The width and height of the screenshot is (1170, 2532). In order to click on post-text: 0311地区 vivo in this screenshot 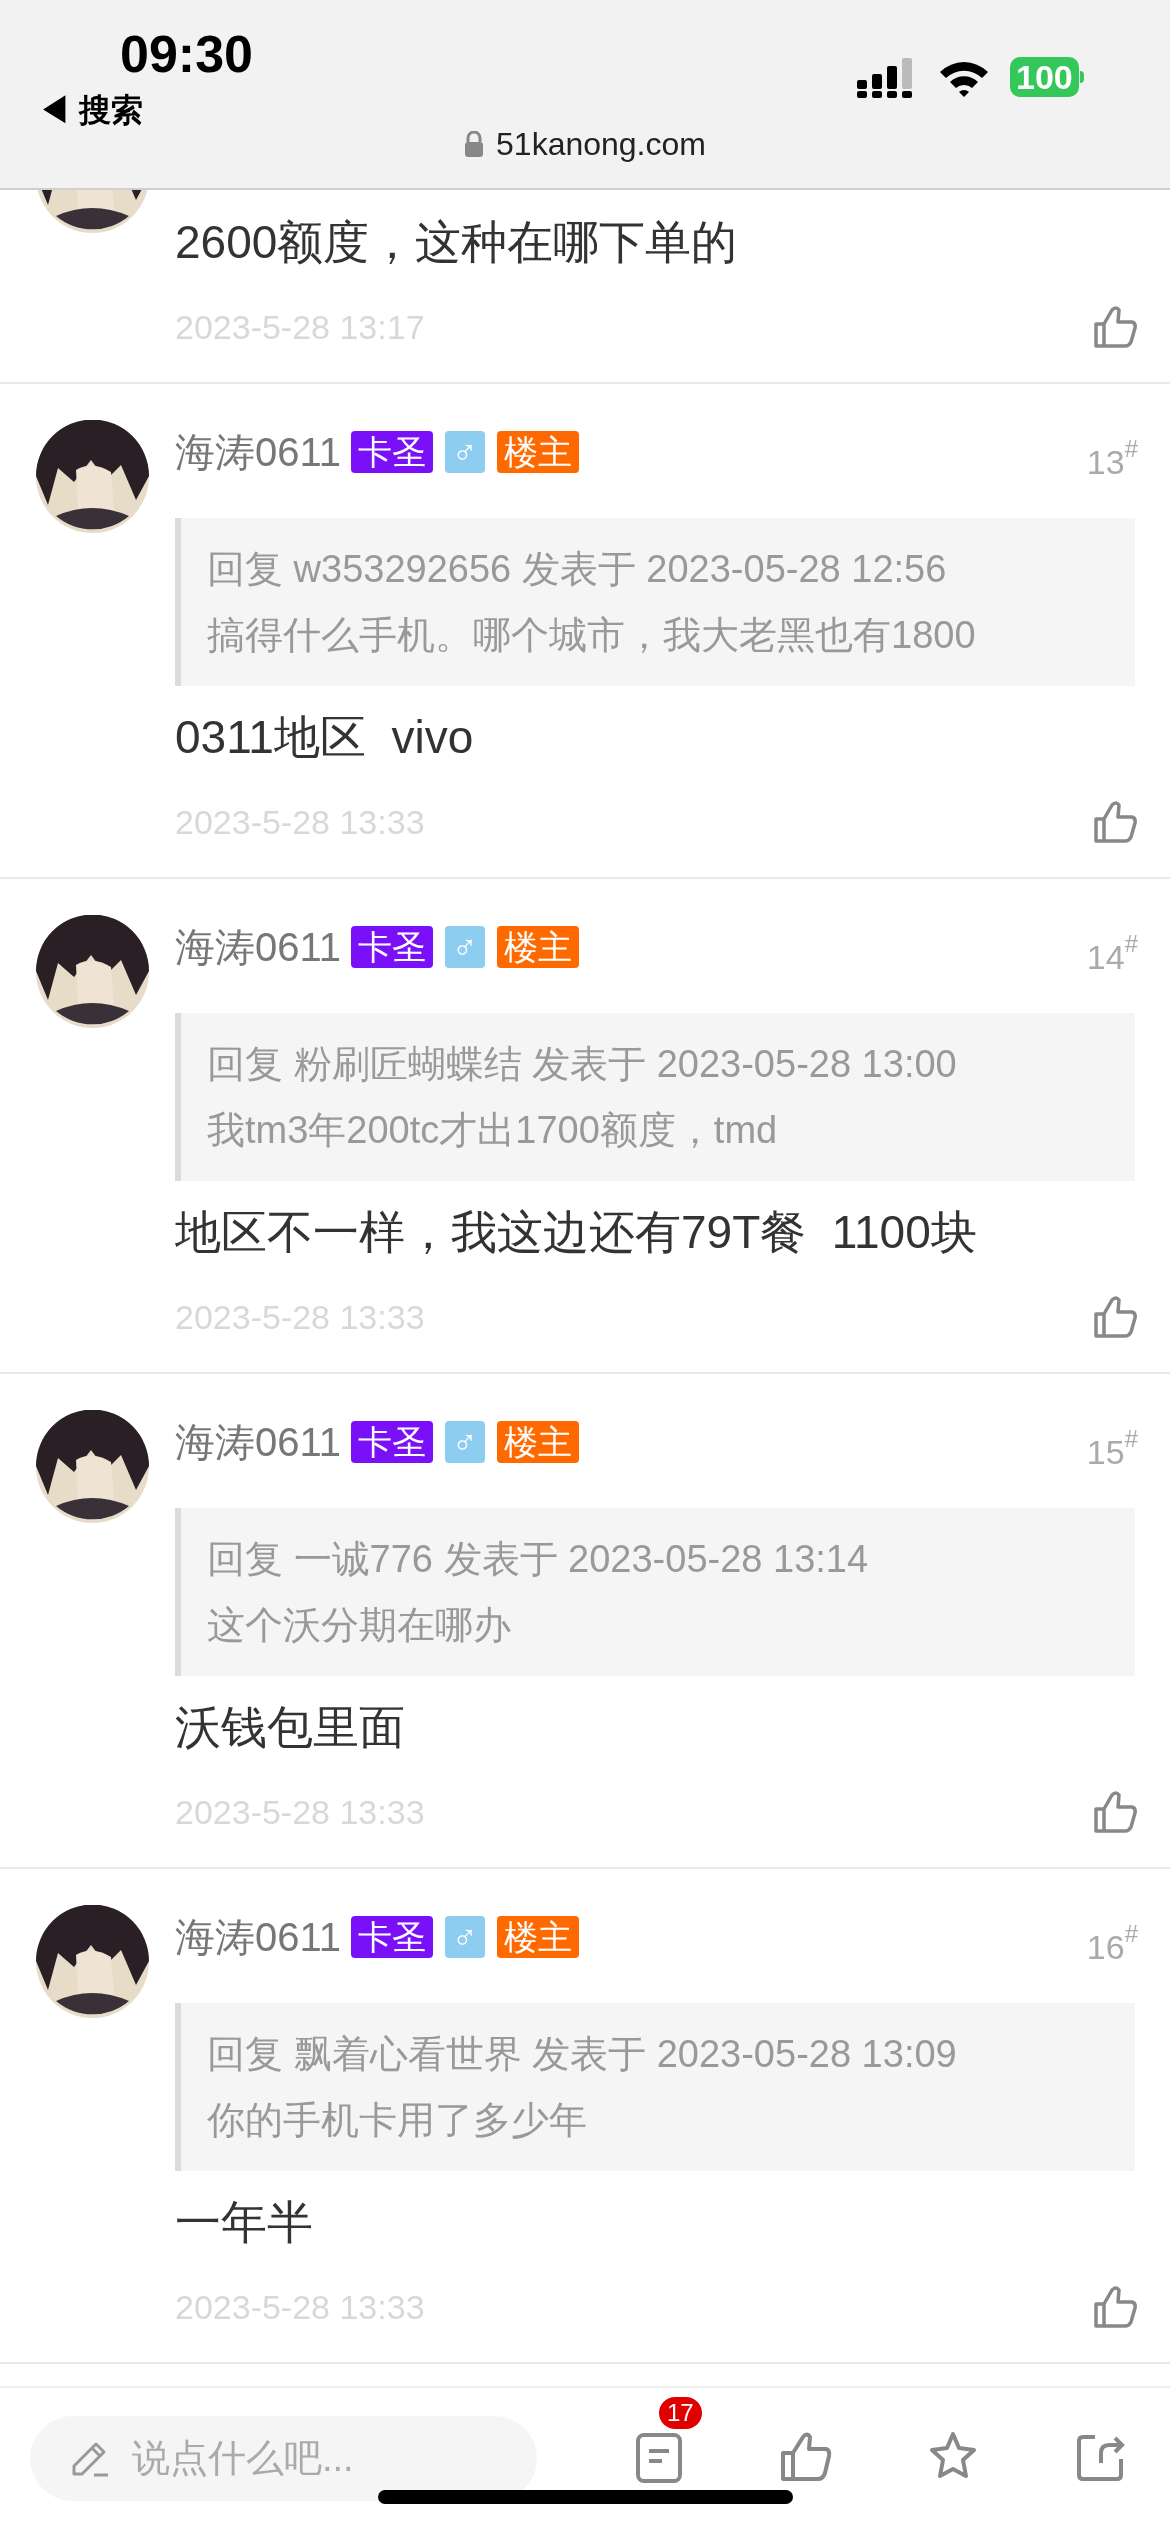, I will do `click(325, 737)`.